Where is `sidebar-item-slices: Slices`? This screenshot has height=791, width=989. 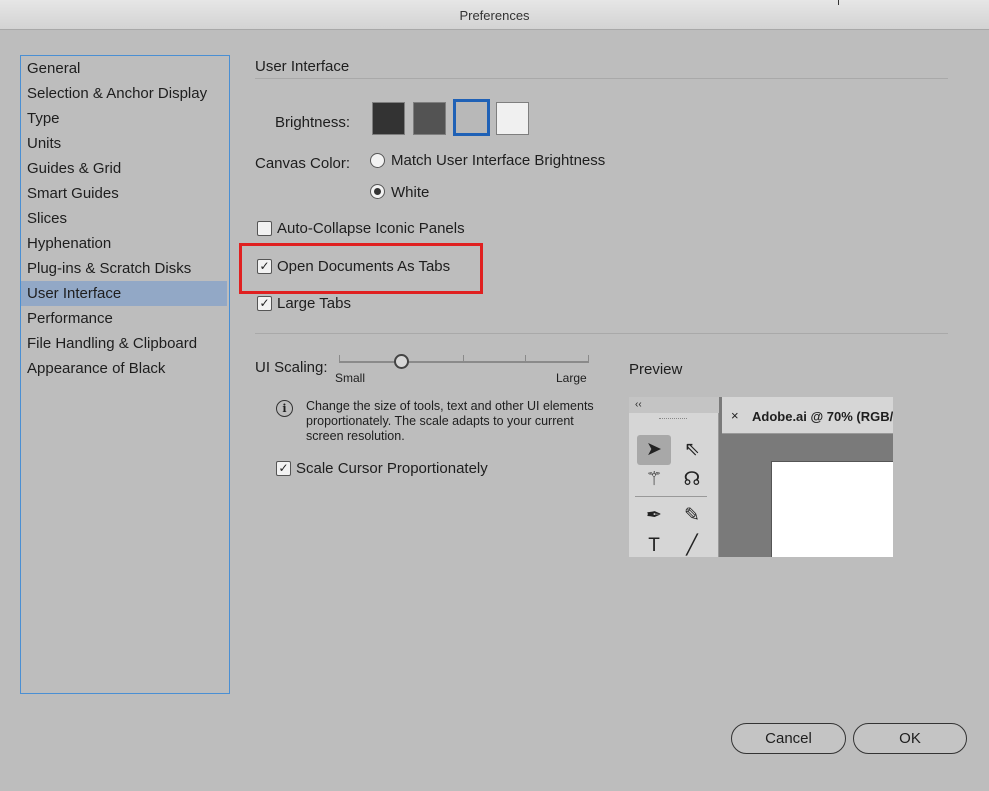 sidebar-item-slices: Slices is located at coordinates (124, 218).